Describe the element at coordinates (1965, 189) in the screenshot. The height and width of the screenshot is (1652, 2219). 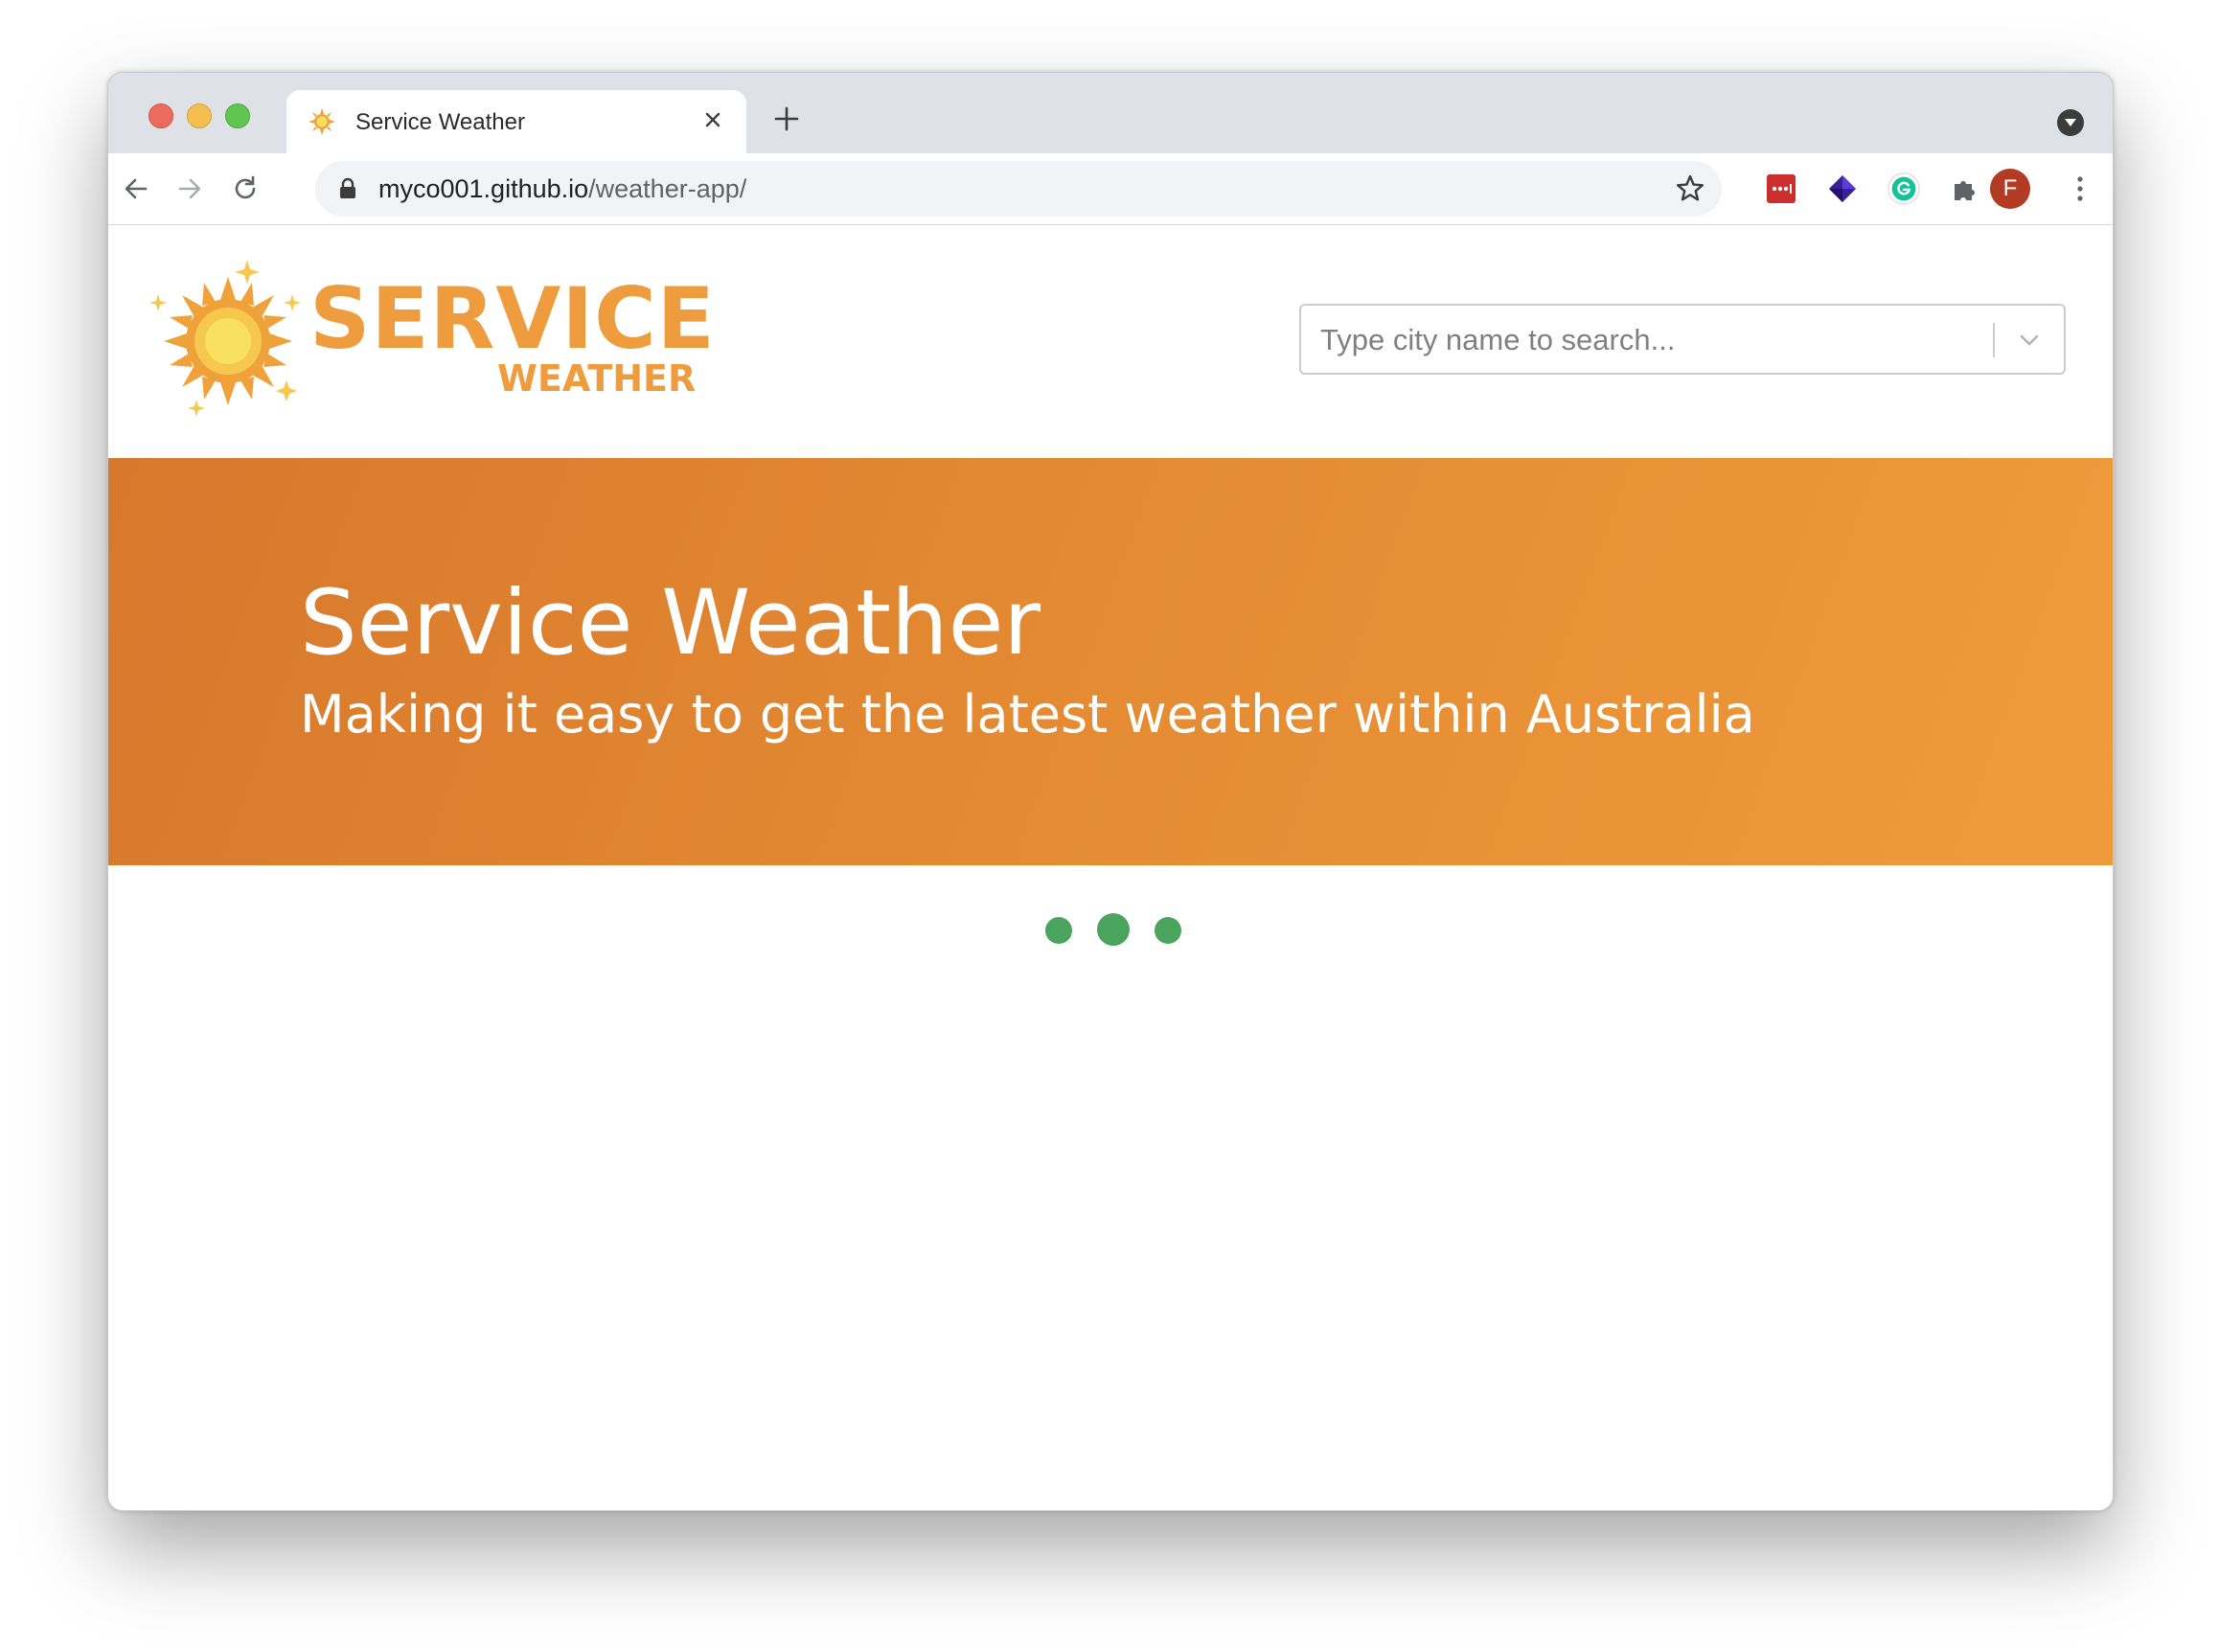
I see `puzzle-icon` at that location.